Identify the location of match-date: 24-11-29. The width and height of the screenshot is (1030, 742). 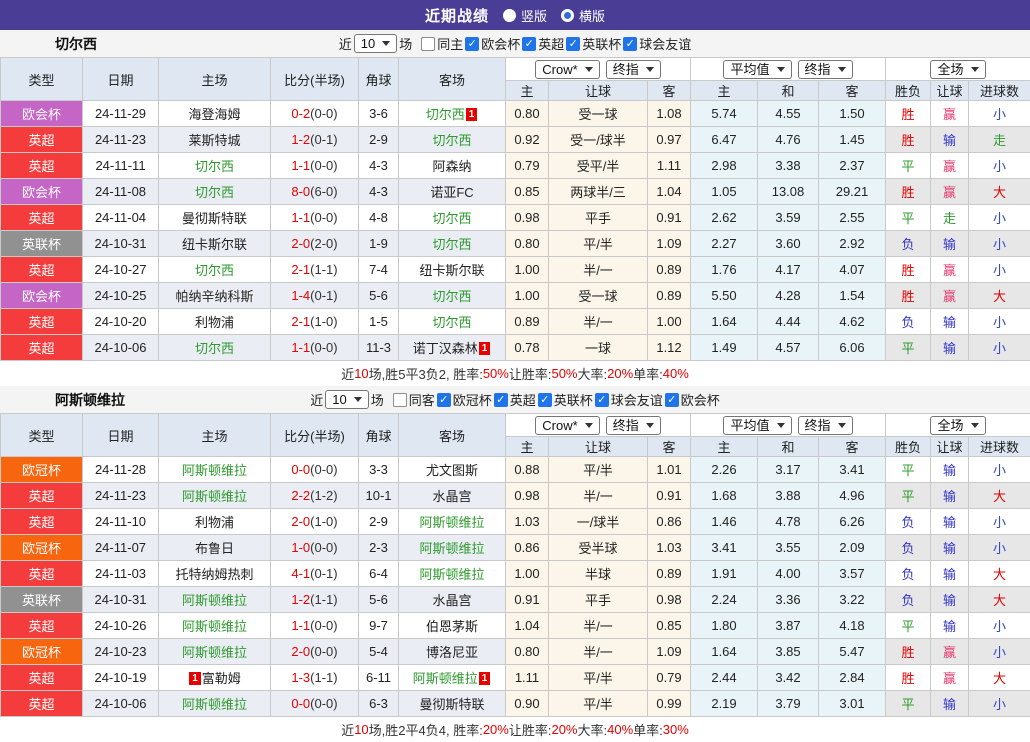
(121, 114).